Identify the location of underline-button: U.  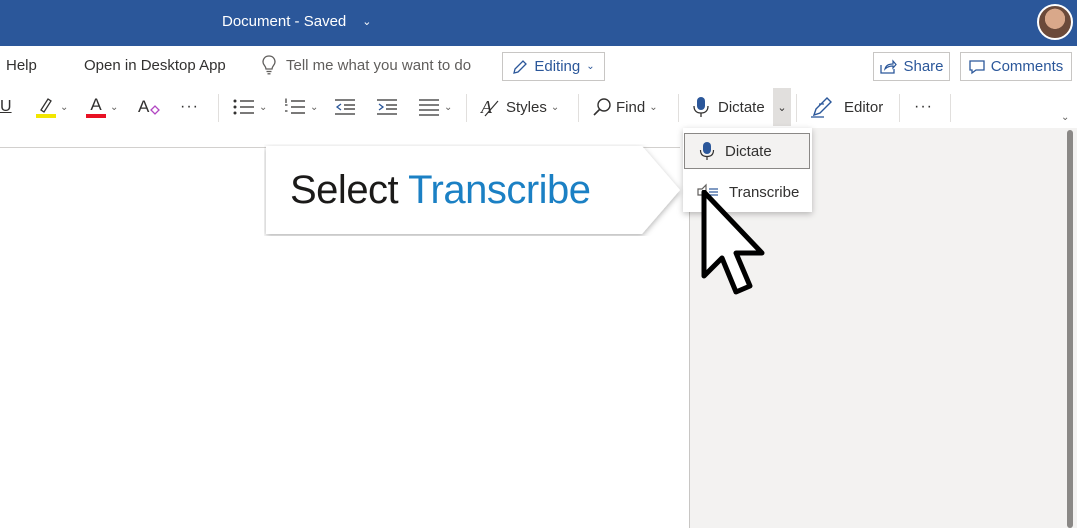
(6, 107).